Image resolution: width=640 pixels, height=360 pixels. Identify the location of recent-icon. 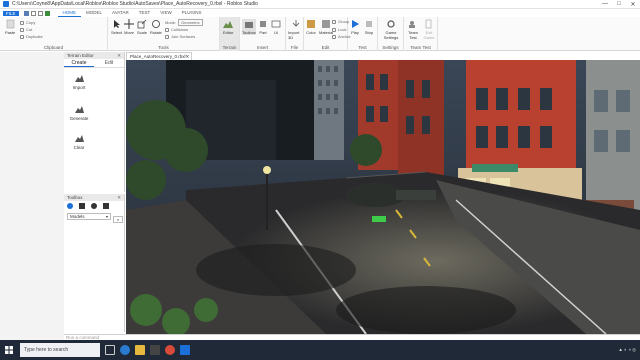
(94, 206).